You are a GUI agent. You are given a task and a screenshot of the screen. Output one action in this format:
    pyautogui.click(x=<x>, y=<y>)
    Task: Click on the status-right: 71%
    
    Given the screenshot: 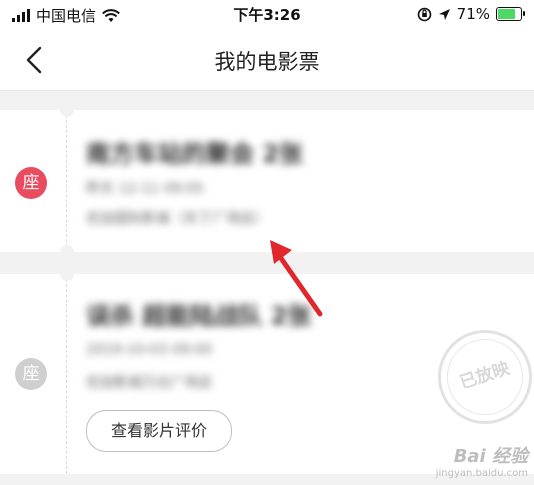 What is the action you would take?
    pyautogui.click(x=471, y=14)
    